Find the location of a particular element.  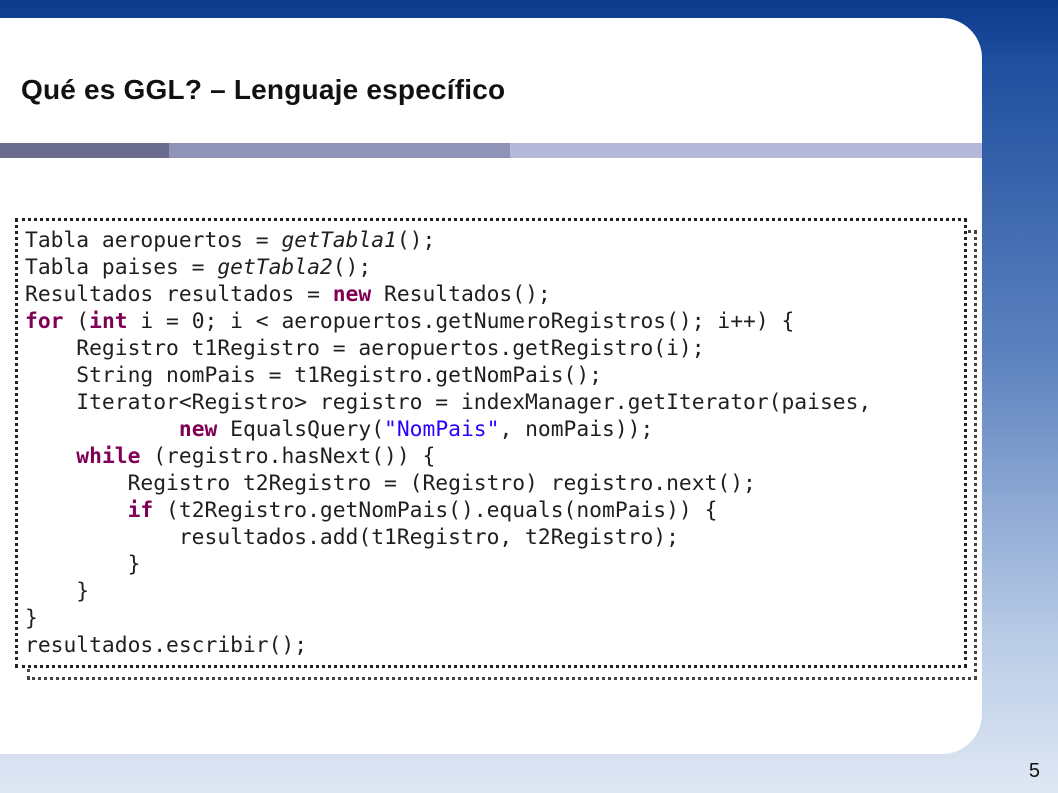

code-line: new EqualsQuery("NomPais", nomPais)); is located at coordinates (494, 429).